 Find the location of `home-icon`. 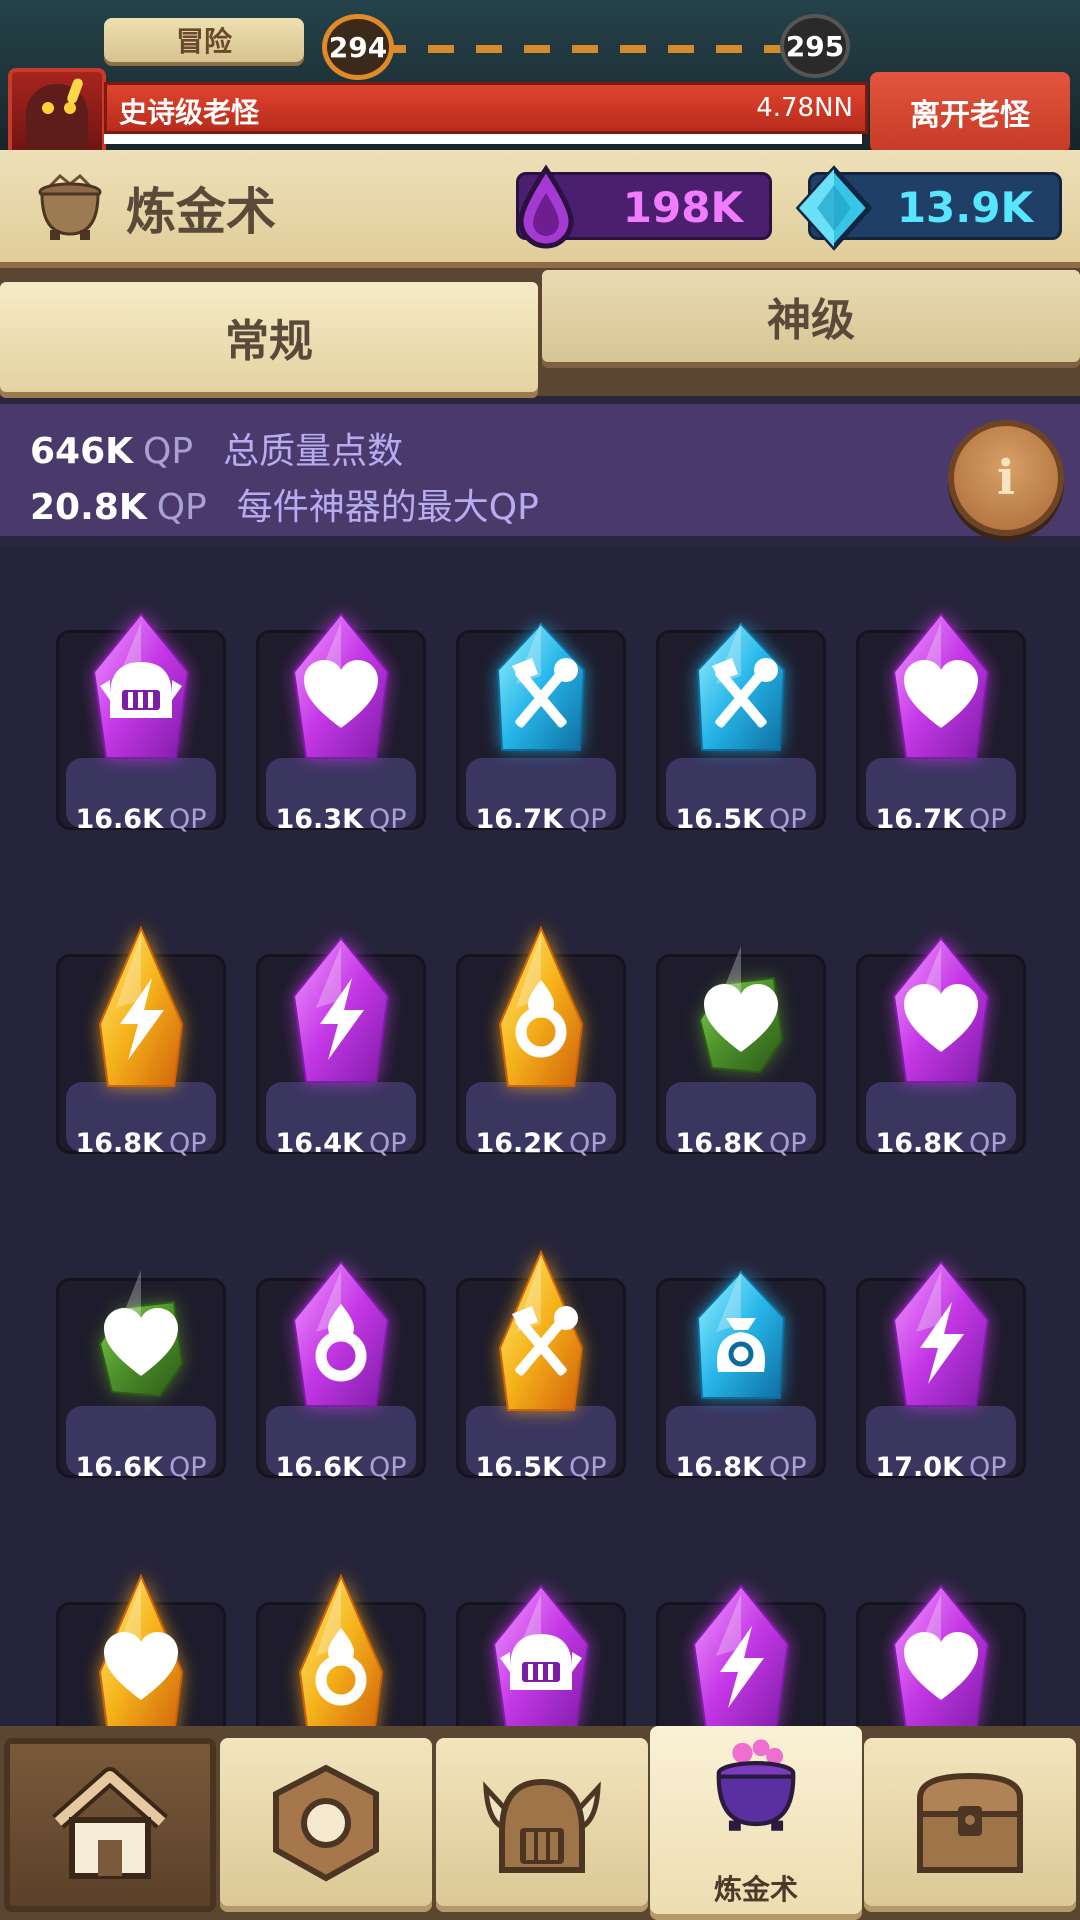

home-icon is located at coordinates (110, 1823).